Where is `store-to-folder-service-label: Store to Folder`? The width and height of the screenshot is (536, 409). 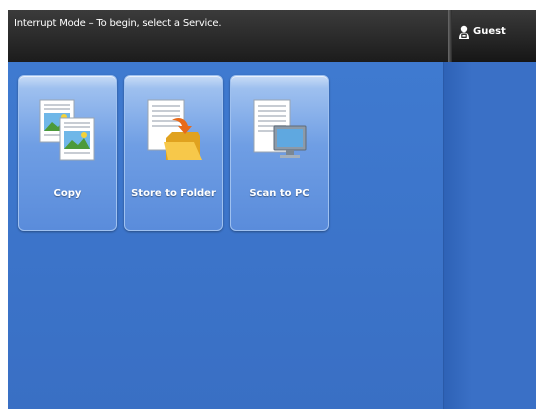 store-to-folder-service-label: Store to Folder is located at coordinates (173, 193).